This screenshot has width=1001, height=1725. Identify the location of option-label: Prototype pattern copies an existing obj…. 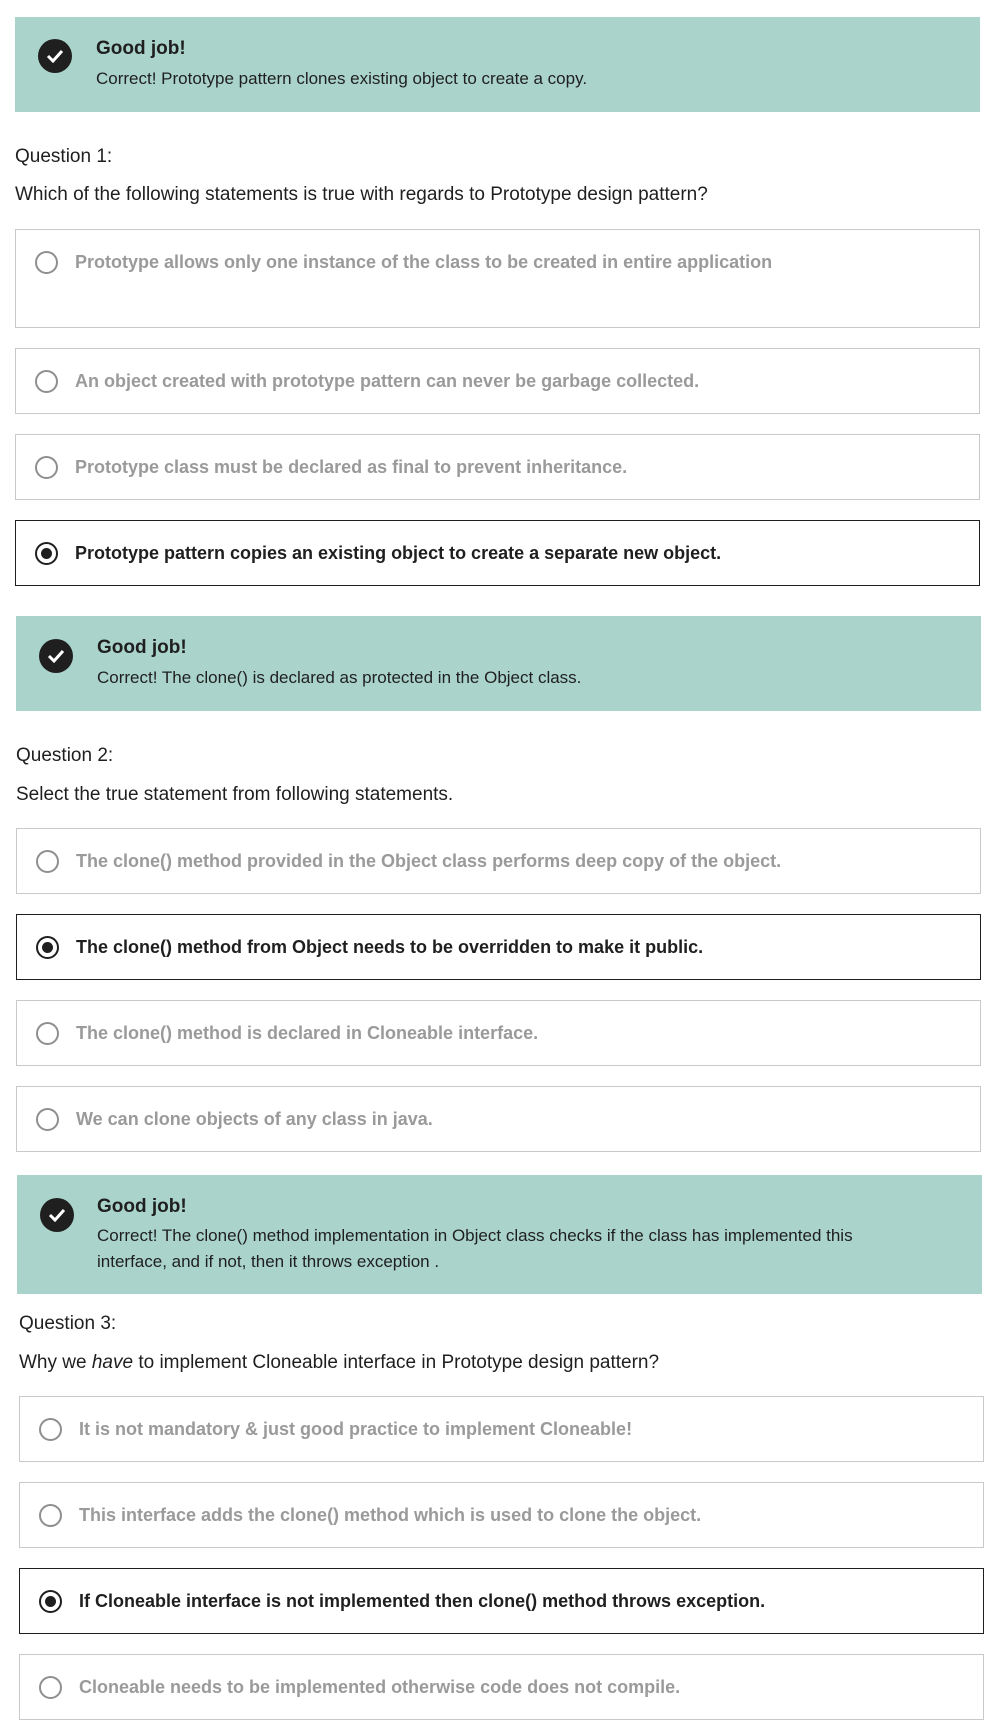
(398, 553).